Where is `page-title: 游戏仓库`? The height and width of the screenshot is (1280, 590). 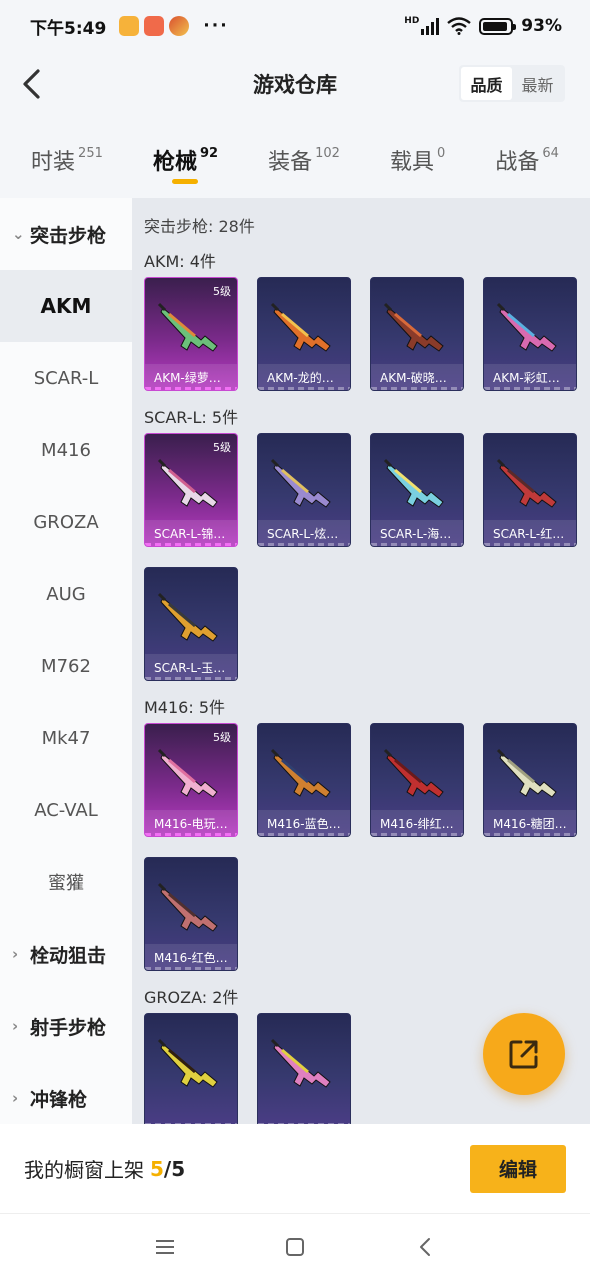 page-title: 游戏仓库 is located at coordinates (295, 85).